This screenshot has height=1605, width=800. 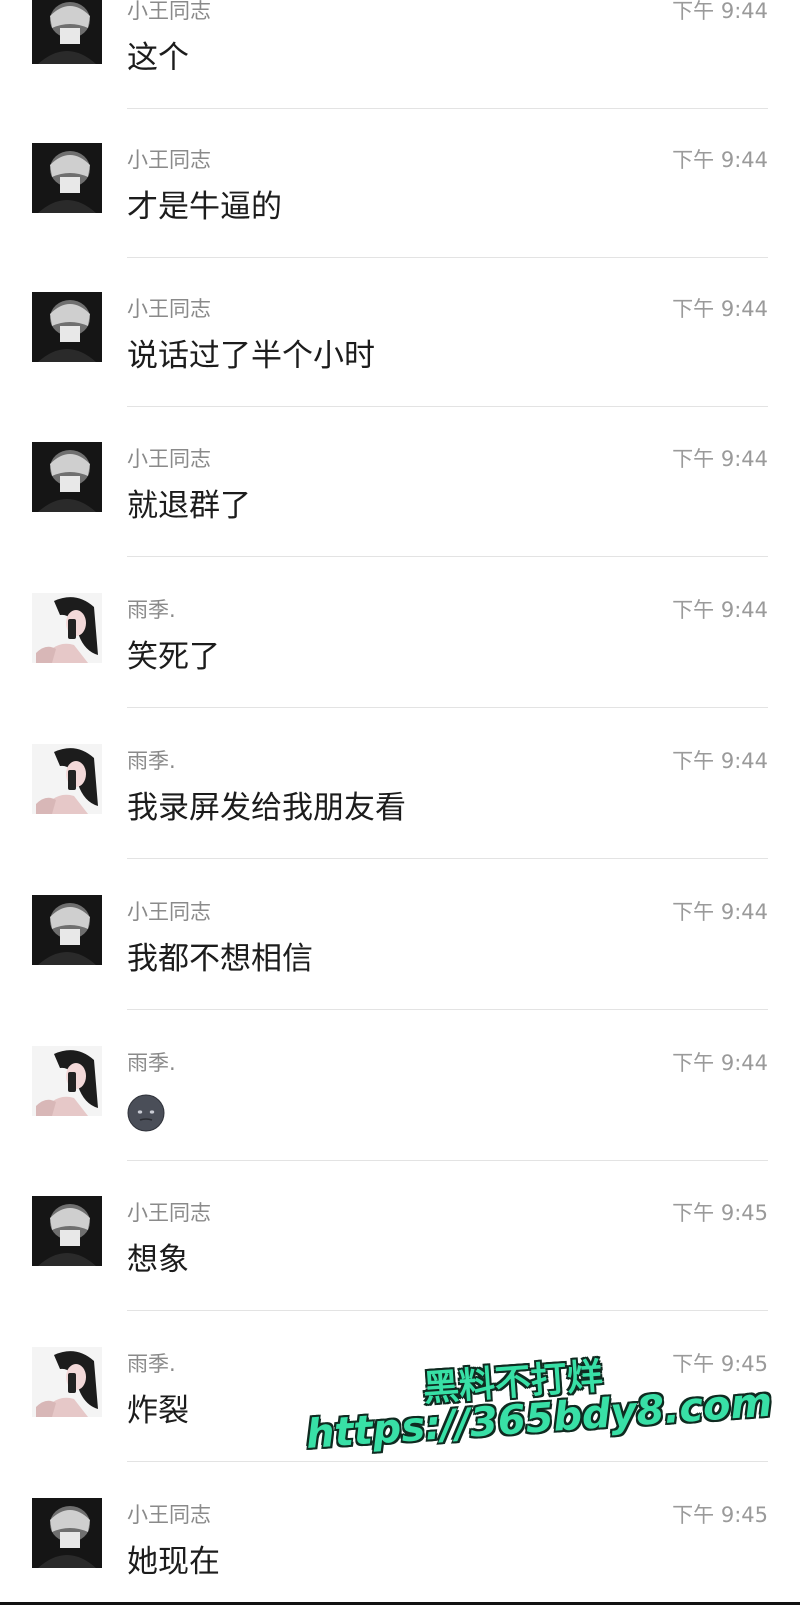 What do you see at coordinates (158, 58) in the screenshot?
I see `message-text: 这个` at bounding box center [158, 58].